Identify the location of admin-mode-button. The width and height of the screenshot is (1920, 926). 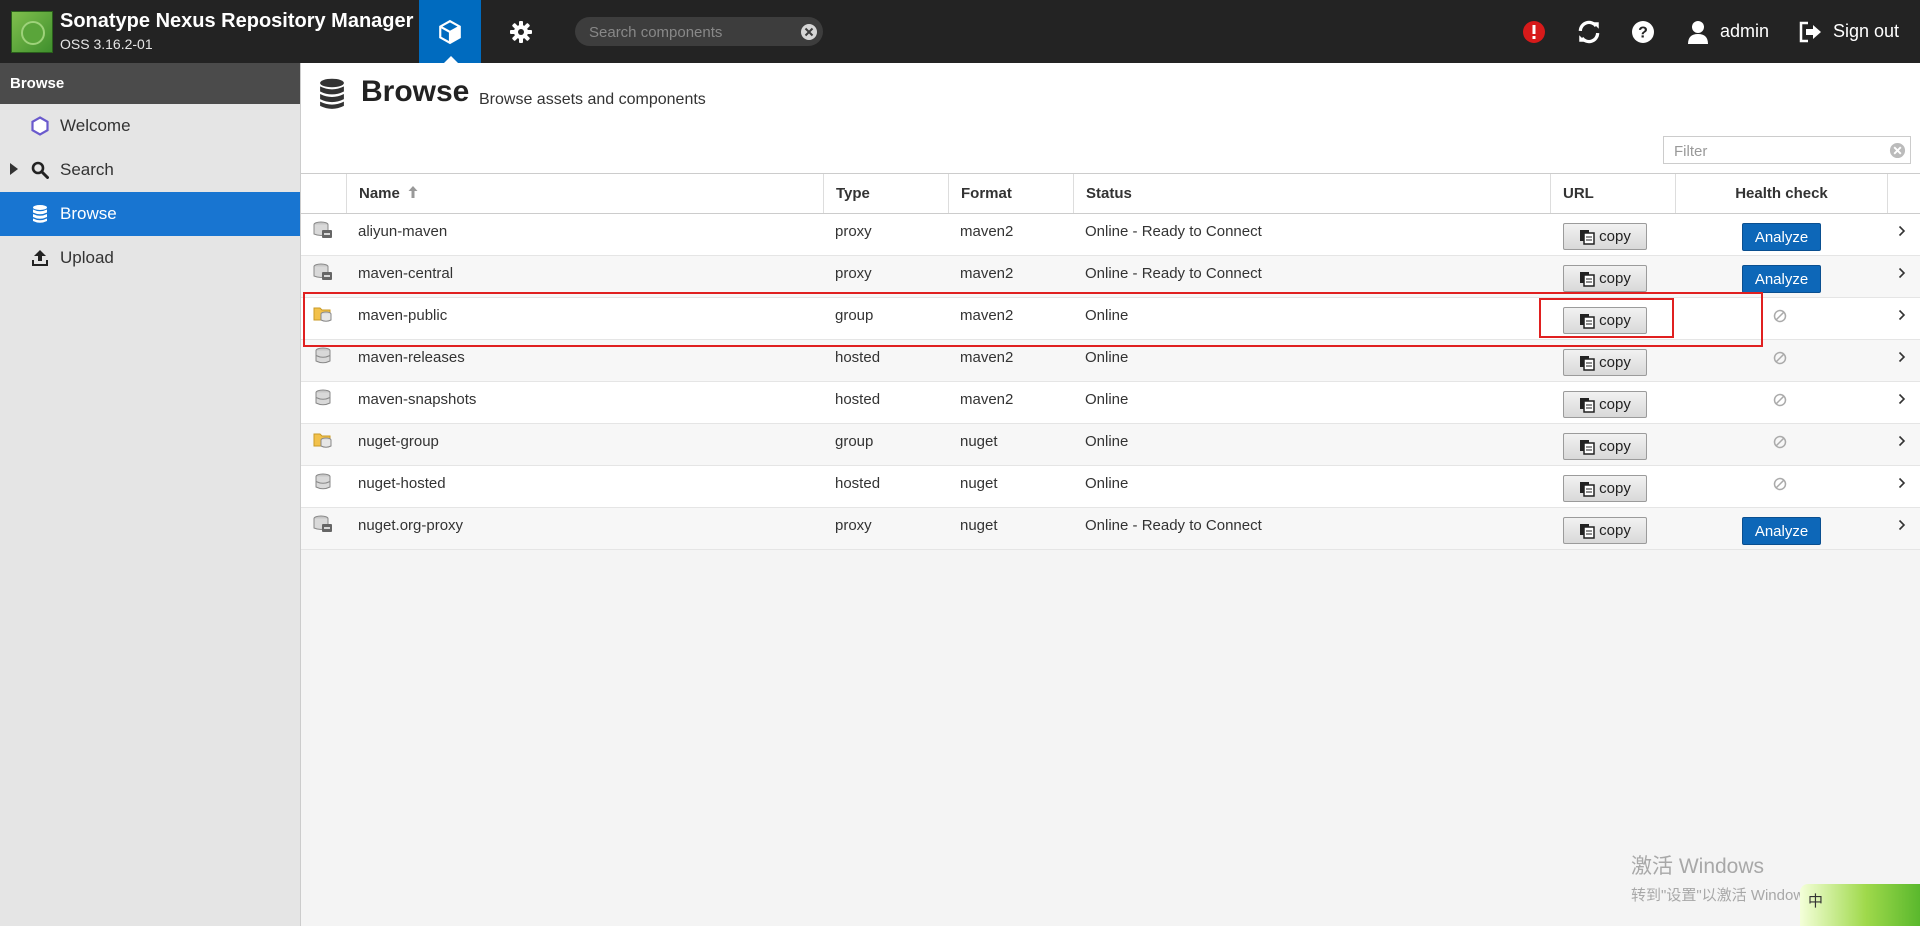
(521, 31).